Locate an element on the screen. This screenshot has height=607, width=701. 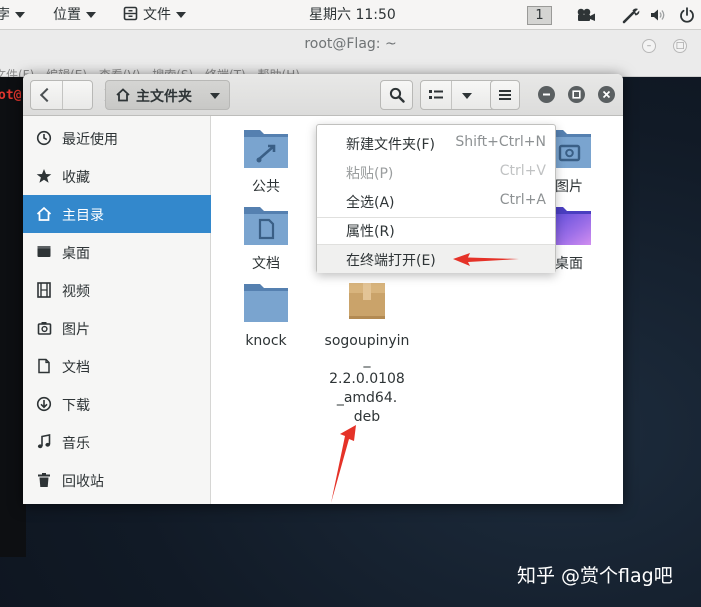
hamburger-menu-button is located at coordinates (505, 95).